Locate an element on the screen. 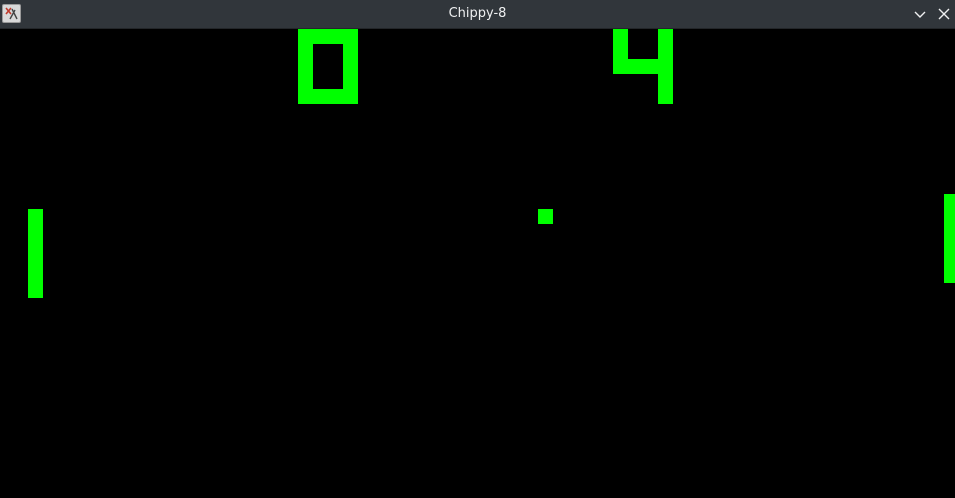 The image size is (955, 498). window-title: Chippy-8 is located at coordinates (477, 13).